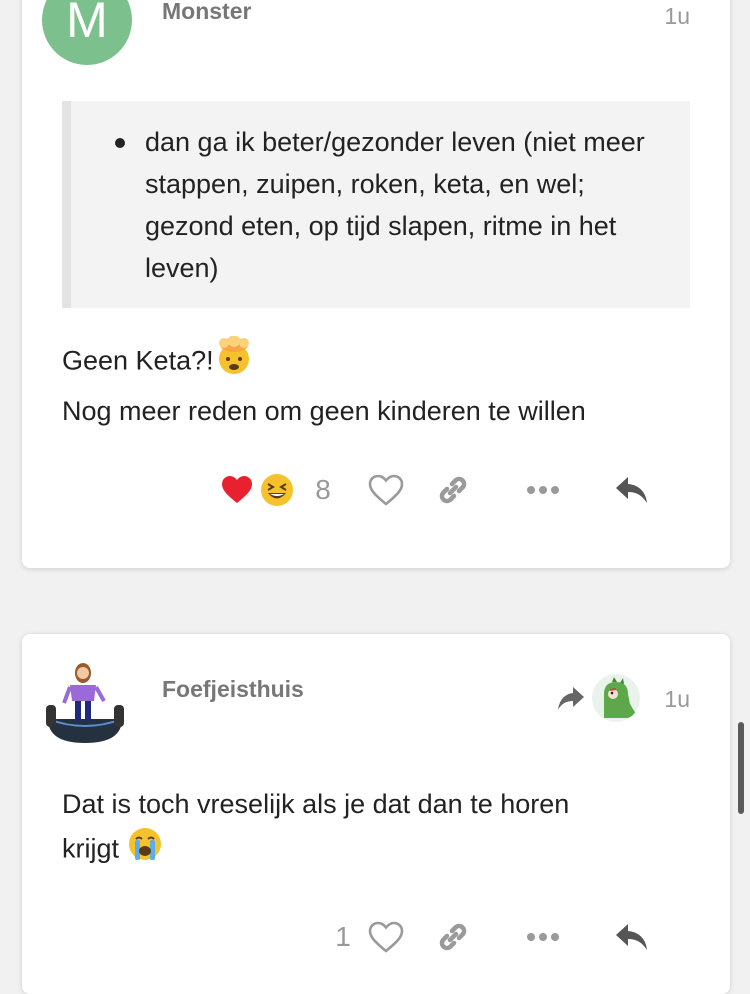 This screenshot has width=750, height=994. What do you see at coordinates (85, 703) in the screenshot?
I see `avatar` at bounding box center [85, 703].